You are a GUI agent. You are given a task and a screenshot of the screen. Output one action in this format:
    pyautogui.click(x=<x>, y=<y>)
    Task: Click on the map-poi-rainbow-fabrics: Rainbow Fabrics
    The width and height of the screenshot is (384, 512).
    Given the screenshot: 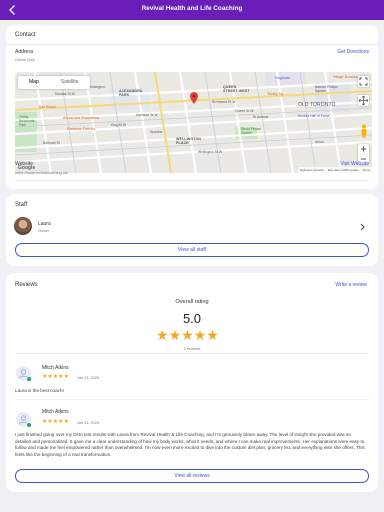 What is the action you would take?
    pyautogui.click(x=81, y=129)
    